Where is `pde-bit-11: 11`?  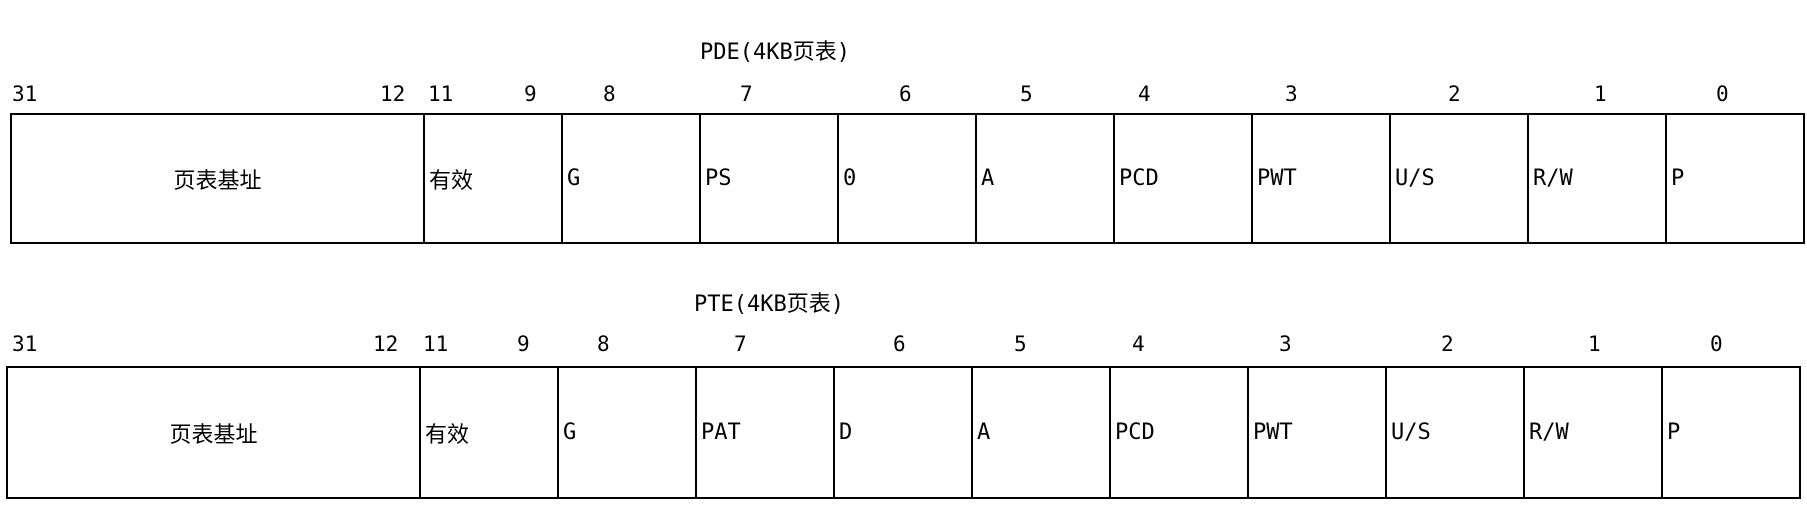
pde-bit-11: 11 is located at coordinates (441, 94).